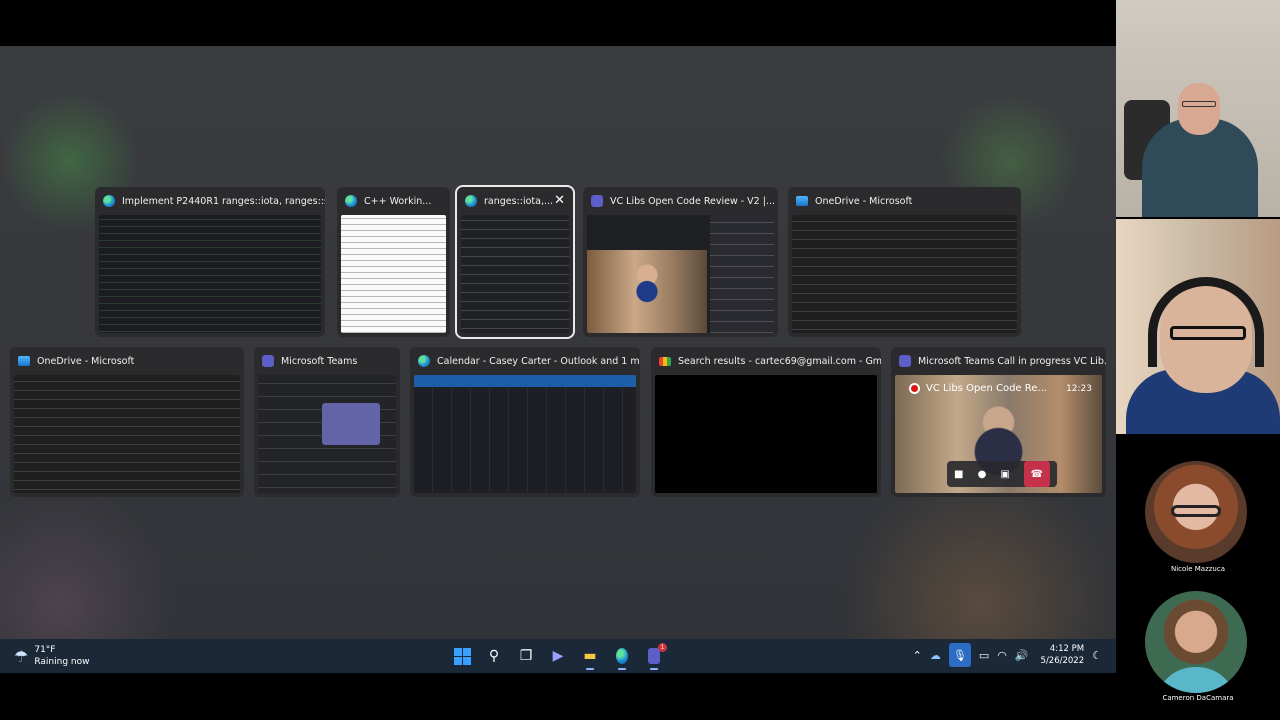  I want to click on chat-button: ▶, so click(558, 656).